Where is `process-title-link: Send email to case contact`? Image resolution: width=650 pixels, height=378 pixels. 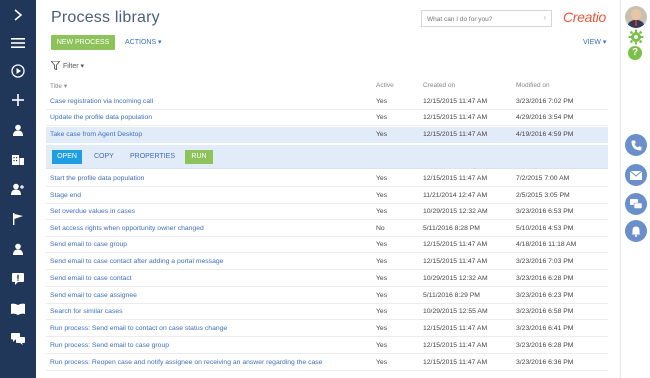 process-title-link: Send email to case contact is located at coordinates (91, 278).